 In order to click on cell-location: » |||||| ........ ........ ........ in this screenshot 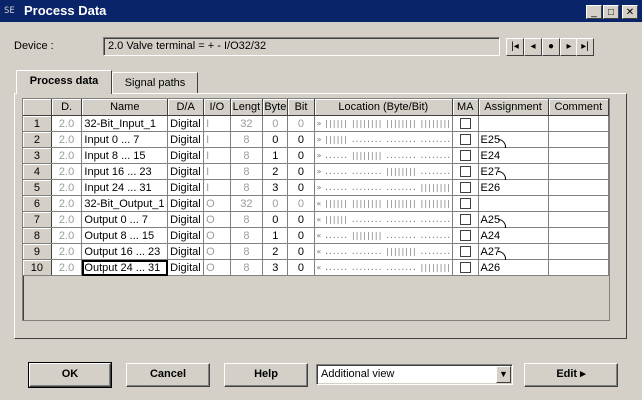, I will do `click(384, 139)`.